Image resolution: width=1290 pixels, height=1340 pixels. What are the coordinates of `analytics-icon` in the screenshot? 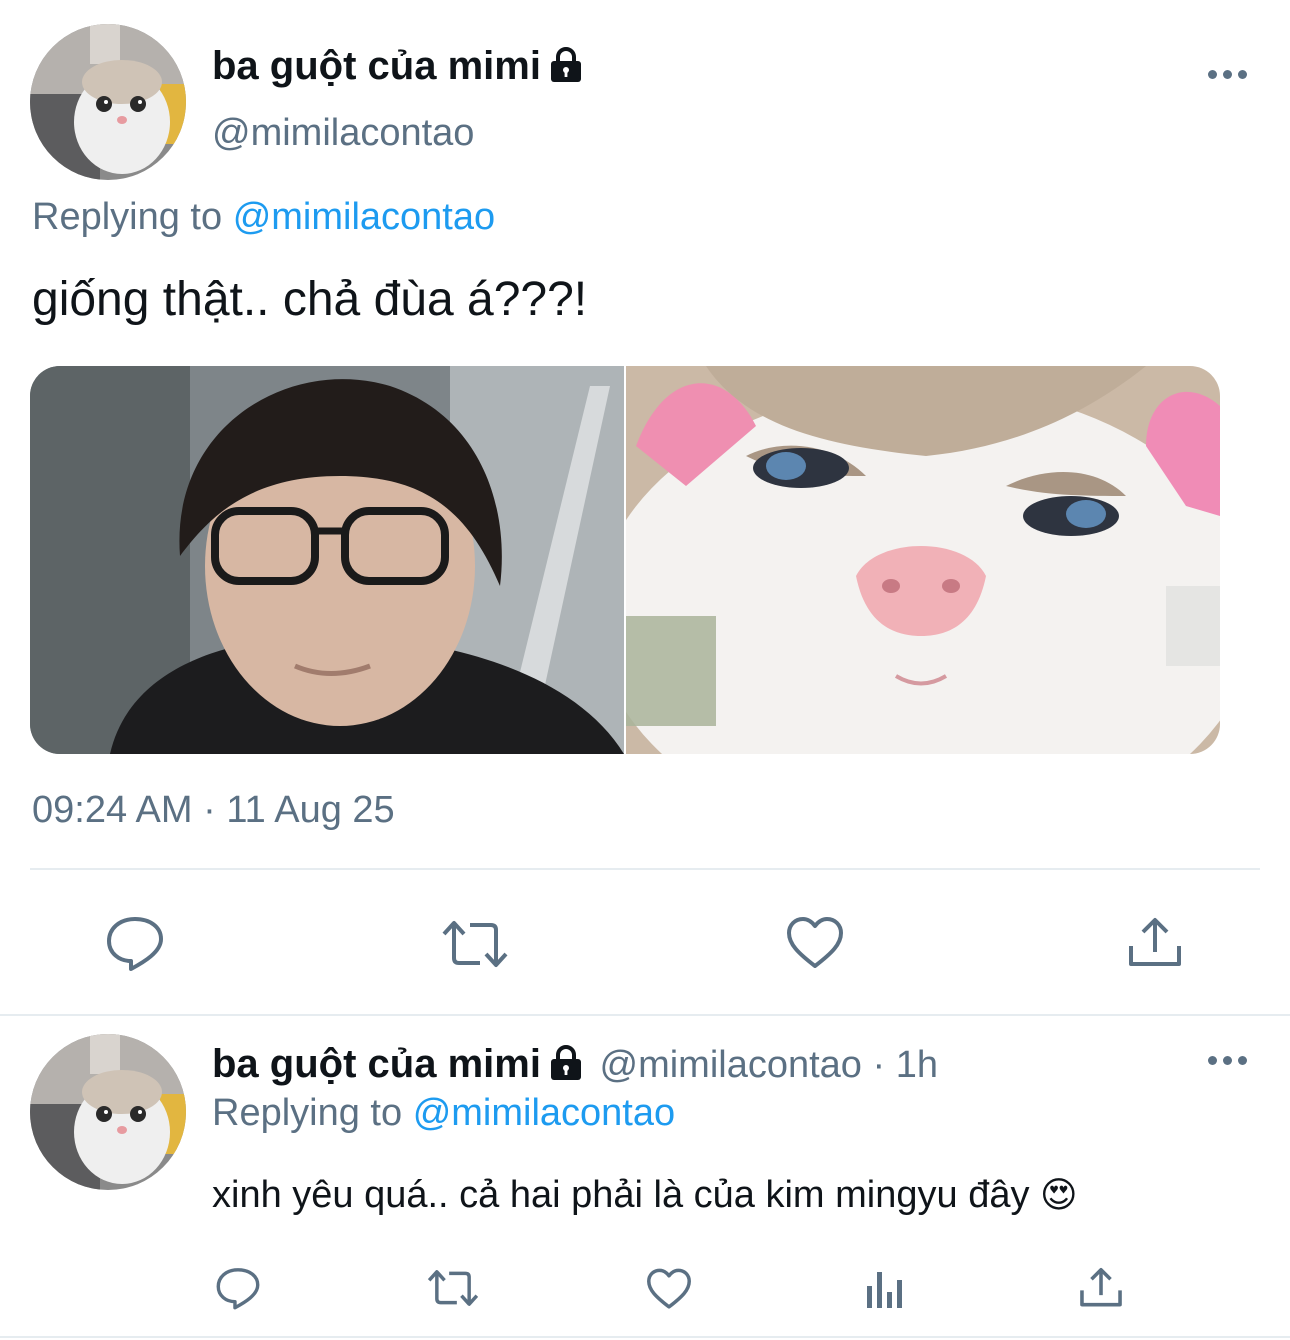 It's located at (885, 1289).